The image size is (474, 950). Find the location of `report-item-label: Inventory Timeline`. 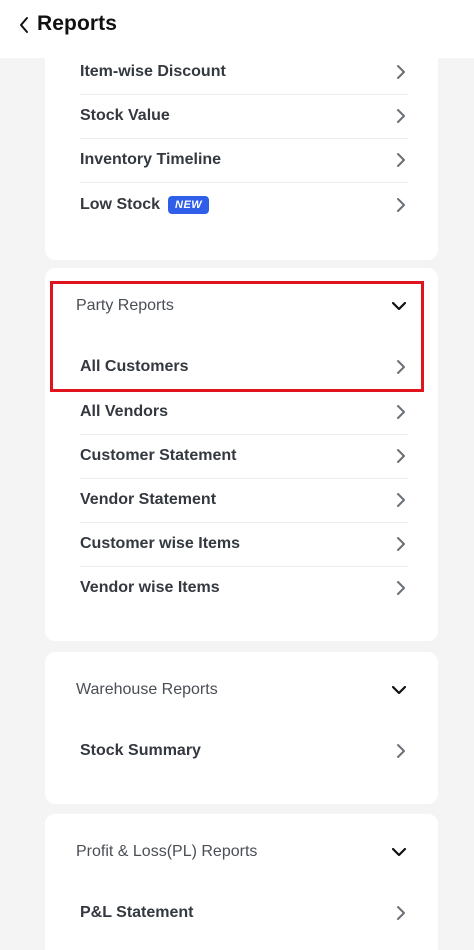

report-item-label: Inventory Timeline is located at coordinates (151, 159).